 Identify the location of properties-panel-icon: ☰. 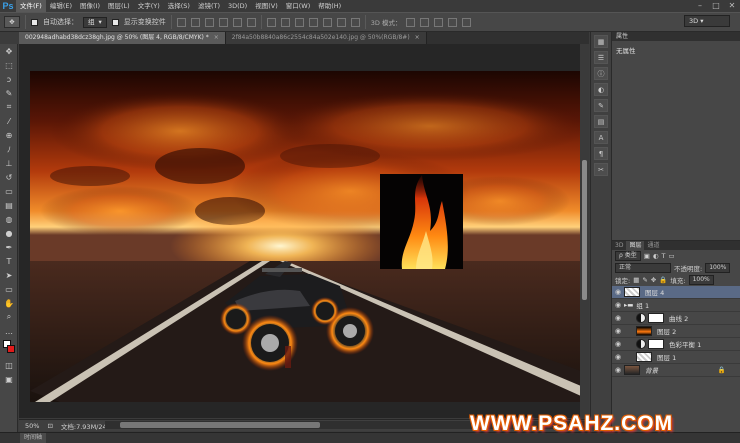
(601, 57).